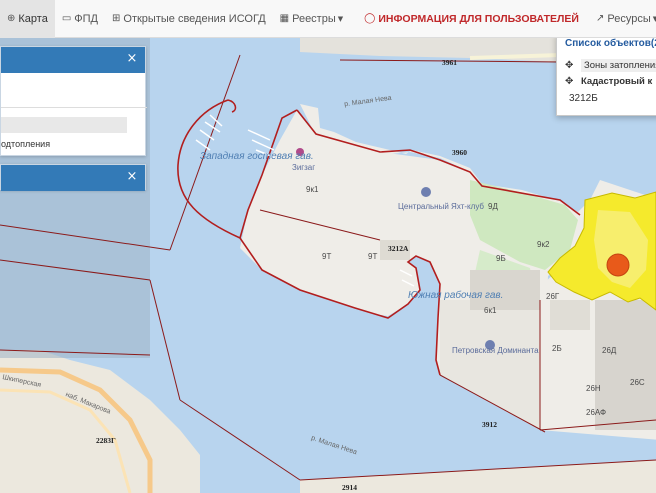 The image size is (656, 493). I want to click on place-label-dominanta: Петровская Доминанта, so click(495, 350).